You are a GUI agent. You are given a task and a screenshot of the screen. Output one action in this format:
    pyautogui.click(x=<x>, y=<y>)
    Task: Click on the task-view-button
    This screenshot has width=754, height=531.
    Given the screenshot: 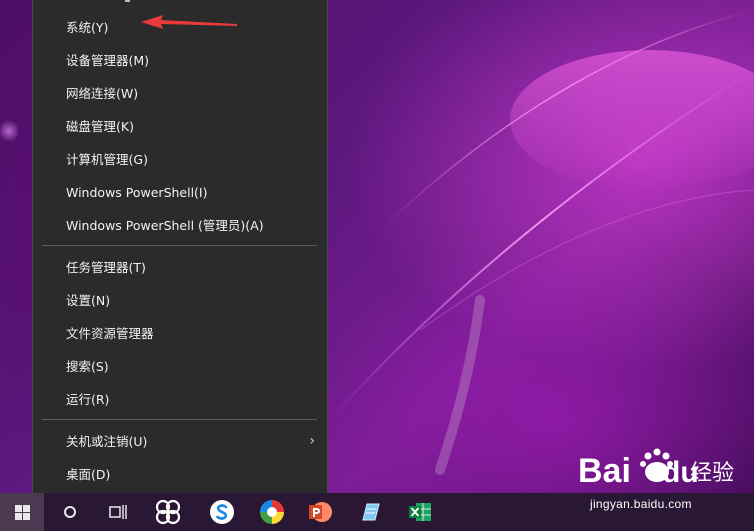 What is the action you would take?
    pyautogui.click(x=118, y=512)
    